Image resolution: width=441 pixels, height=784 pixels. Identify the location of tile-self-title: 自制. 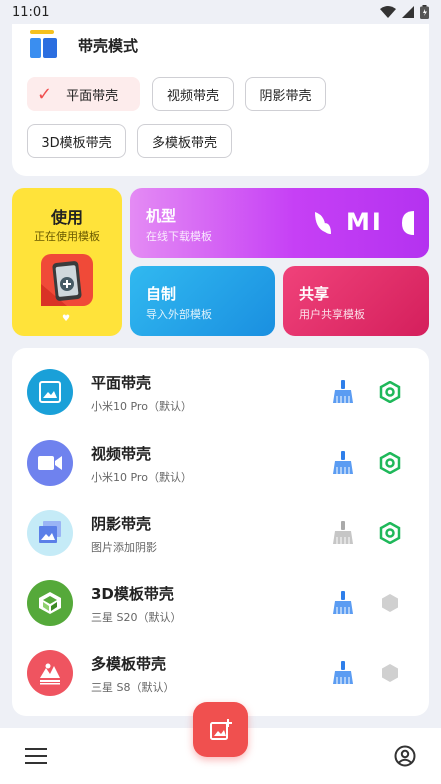
(161, 294).